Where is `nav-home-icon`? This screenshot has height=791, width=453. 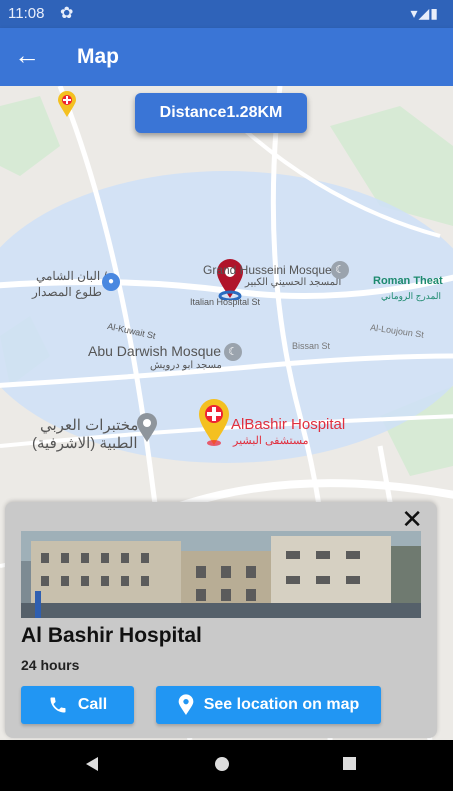
nav-home-icon is located at coordinates (222, 766).